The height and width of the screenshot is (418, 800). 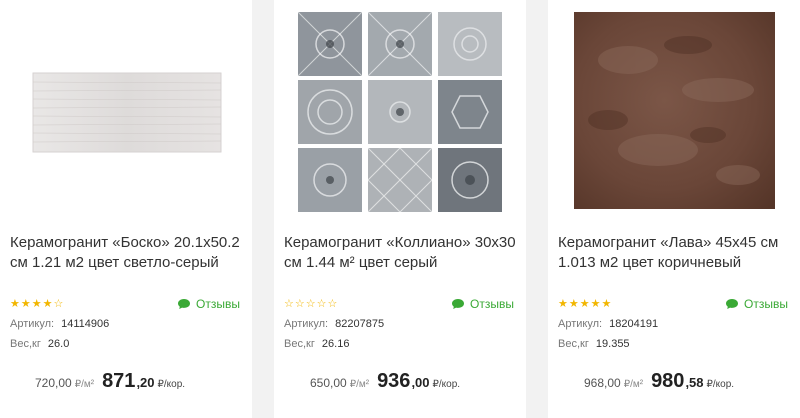 I want to click on price-per-box-int: 980, so click(x=668, y=381).